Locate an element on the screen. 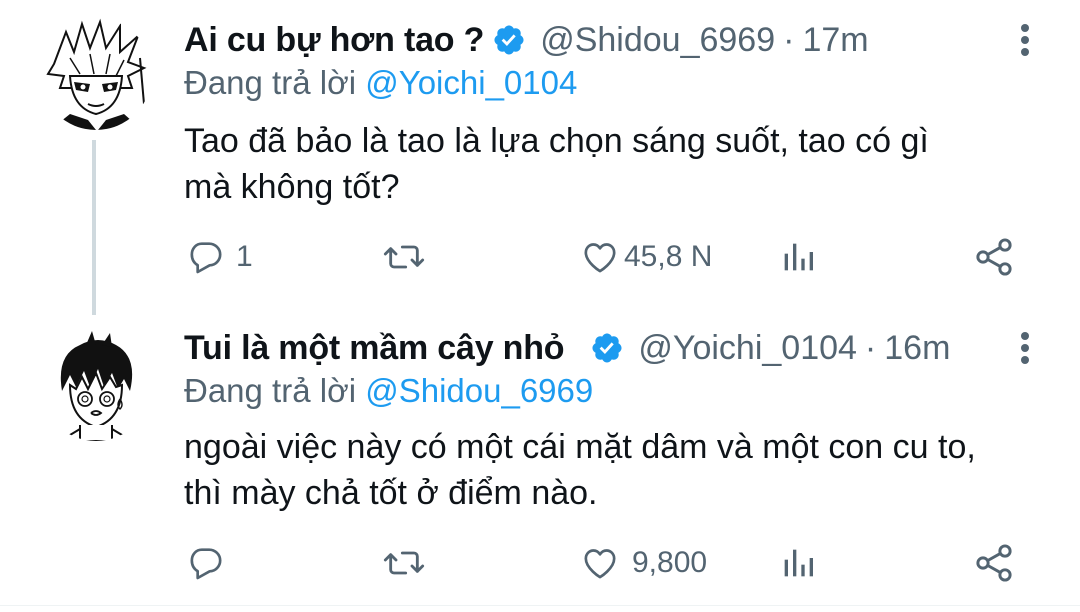 The image size is (1080, 612). divider is located at coordinates (540, 605).